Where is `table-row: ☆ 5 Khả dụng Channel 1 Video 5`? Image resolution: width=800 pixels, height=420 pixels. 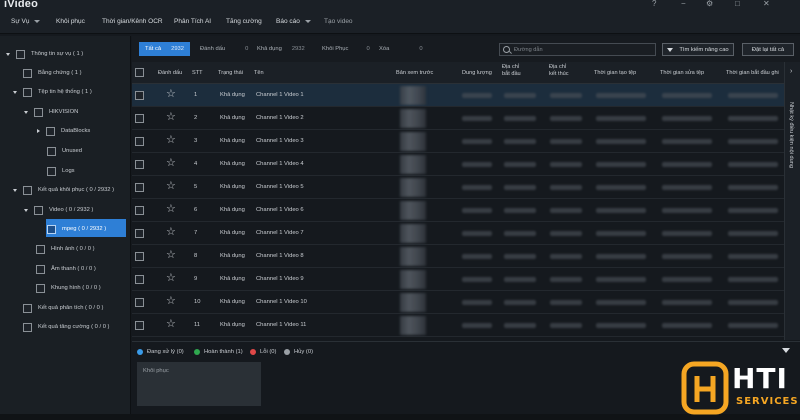 table-row: ☆ 5 Khả dụng Channel 1 Video 5 is located at coordinates (458, 187).